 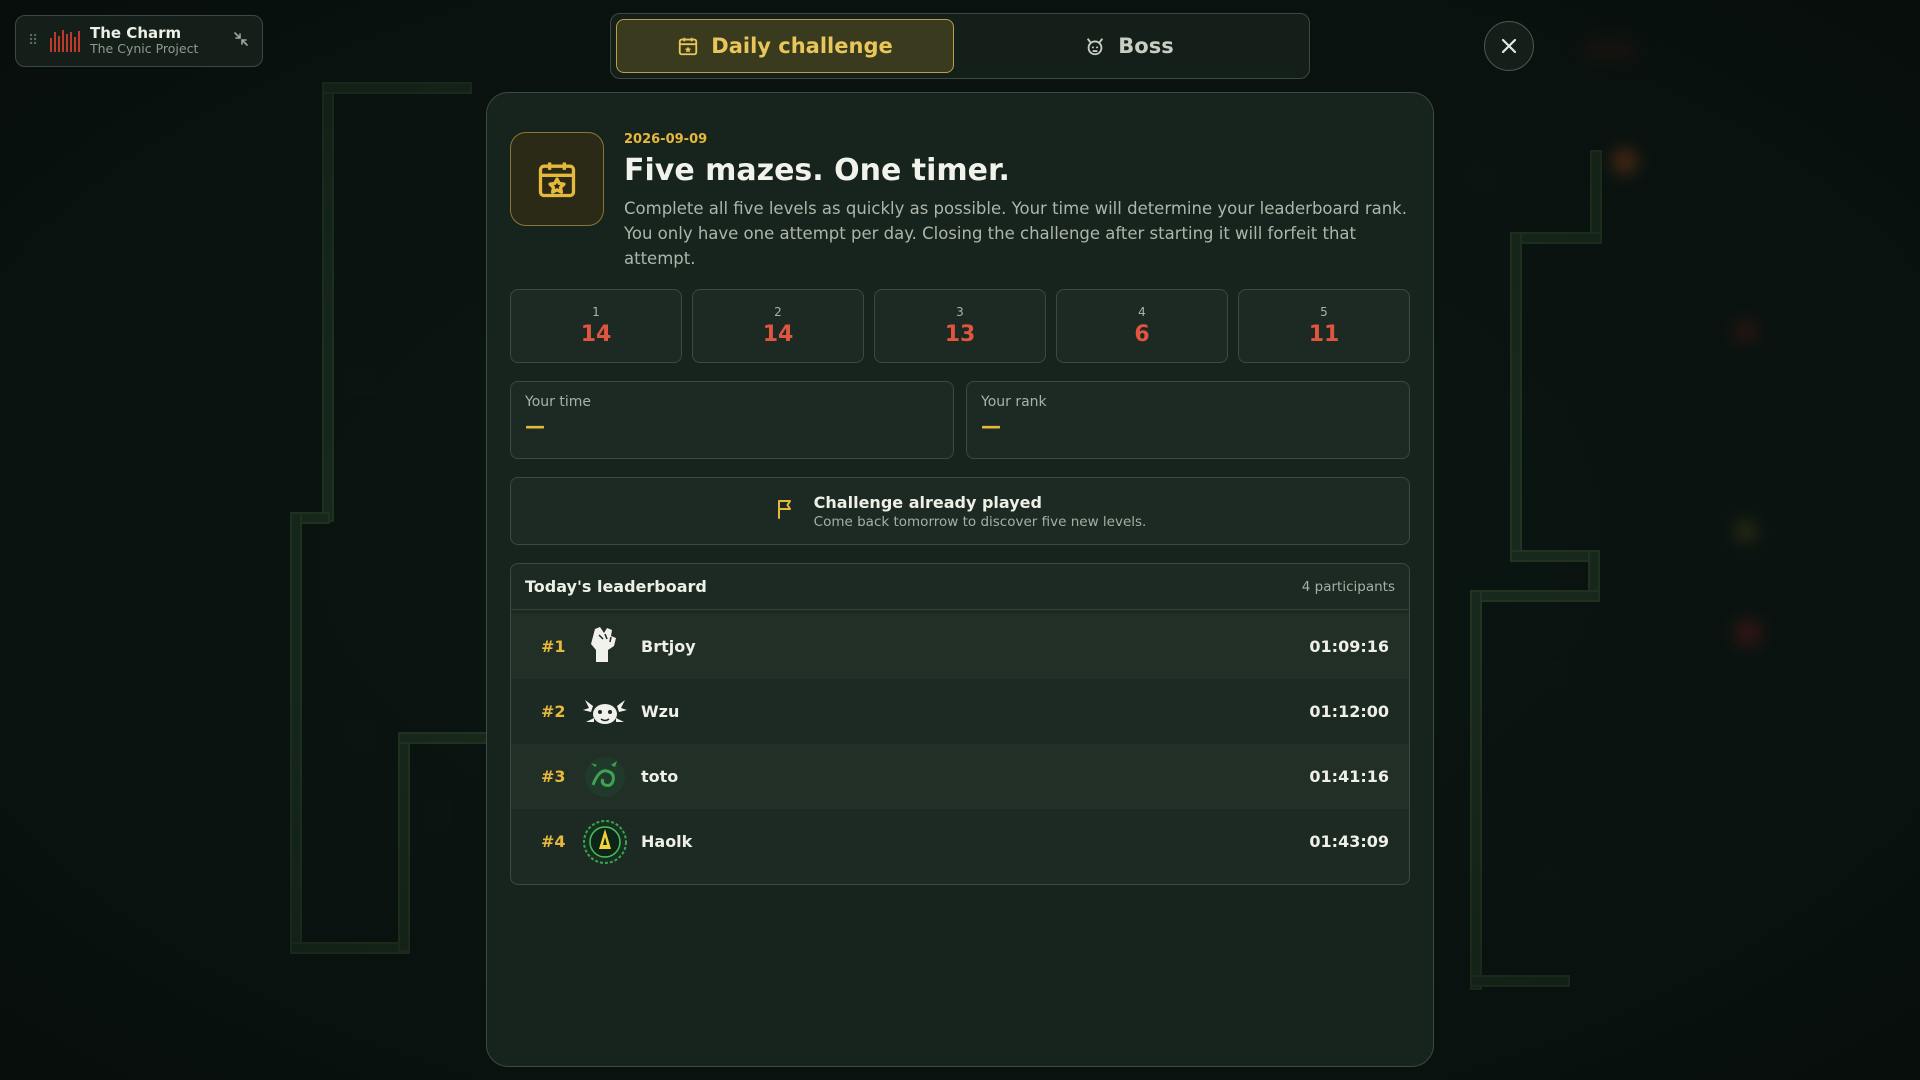 I want to click on your-time-card: Your time —, so click(x=732, y=420).